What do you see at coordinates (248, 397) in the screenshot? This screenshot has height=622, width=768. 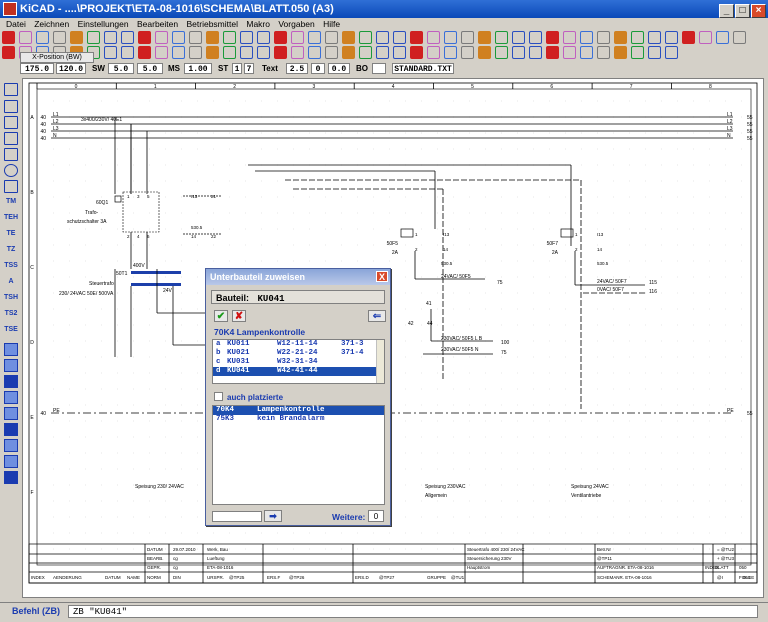 I see `auch-platzierte-checkbox: auch platzierte` at bounding box center [248, 397].